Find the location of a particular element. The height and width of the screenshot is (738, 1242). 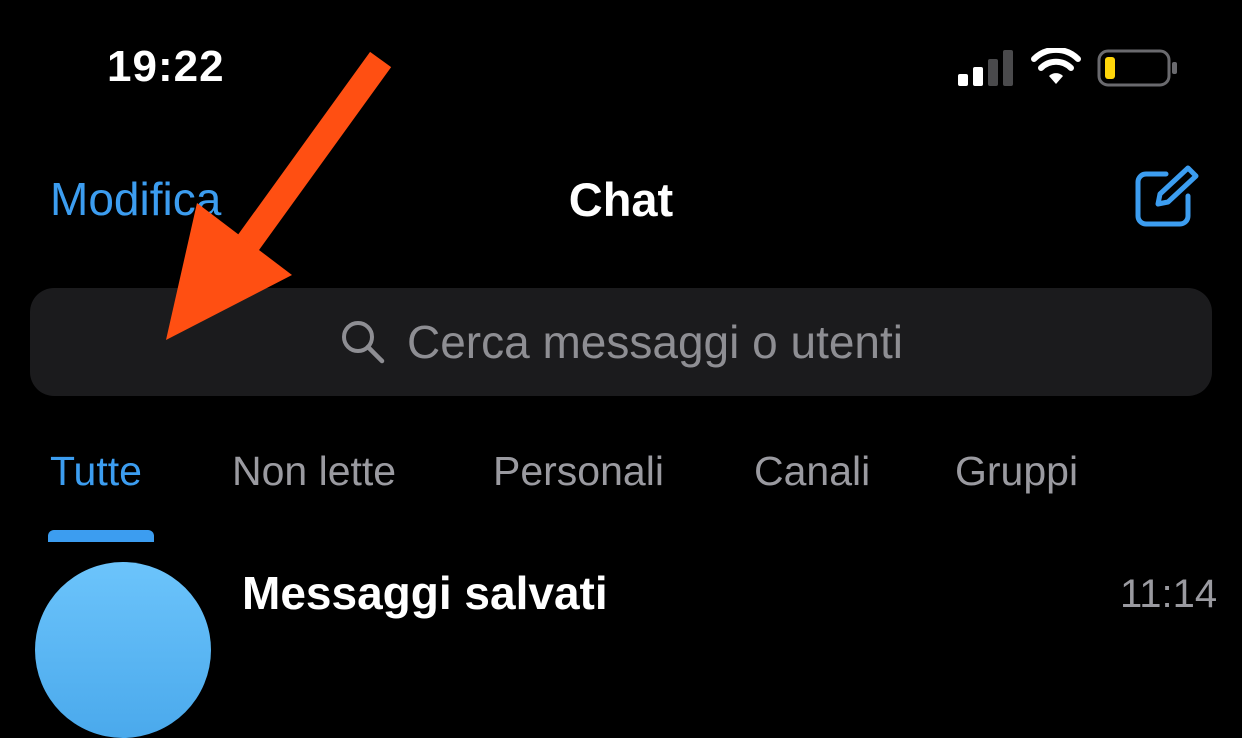

compose-icon is located at coordinates (1166, 196).